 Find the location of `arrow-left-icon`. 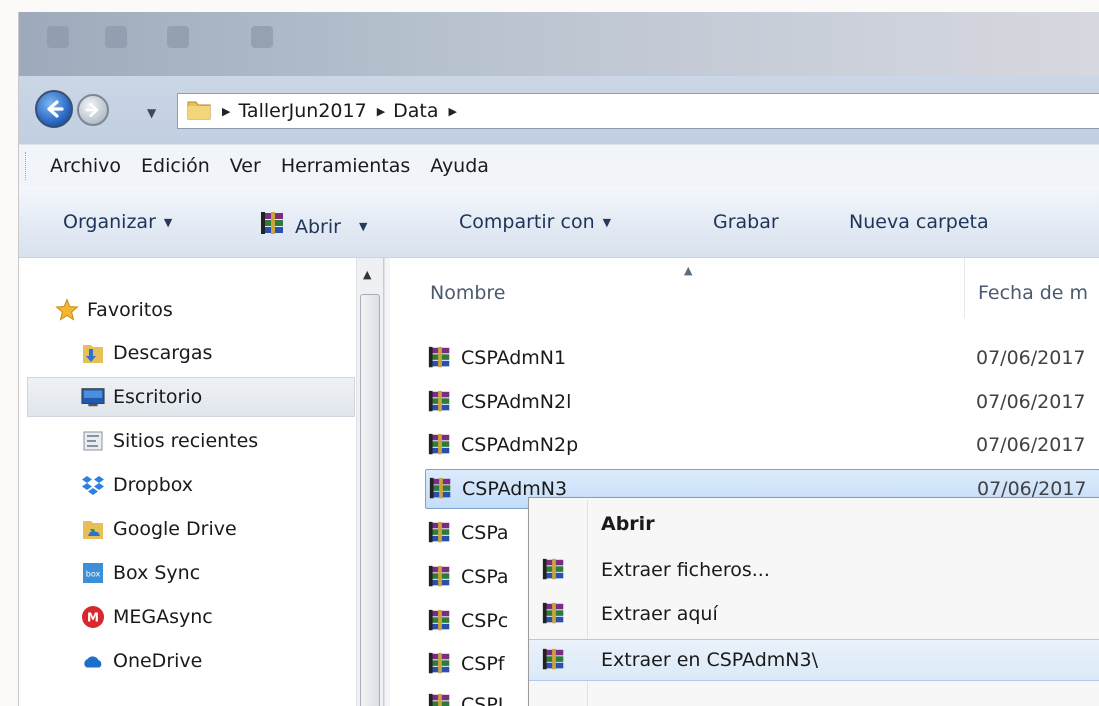

arrow-left-icon is located at coordinates (55, 109).